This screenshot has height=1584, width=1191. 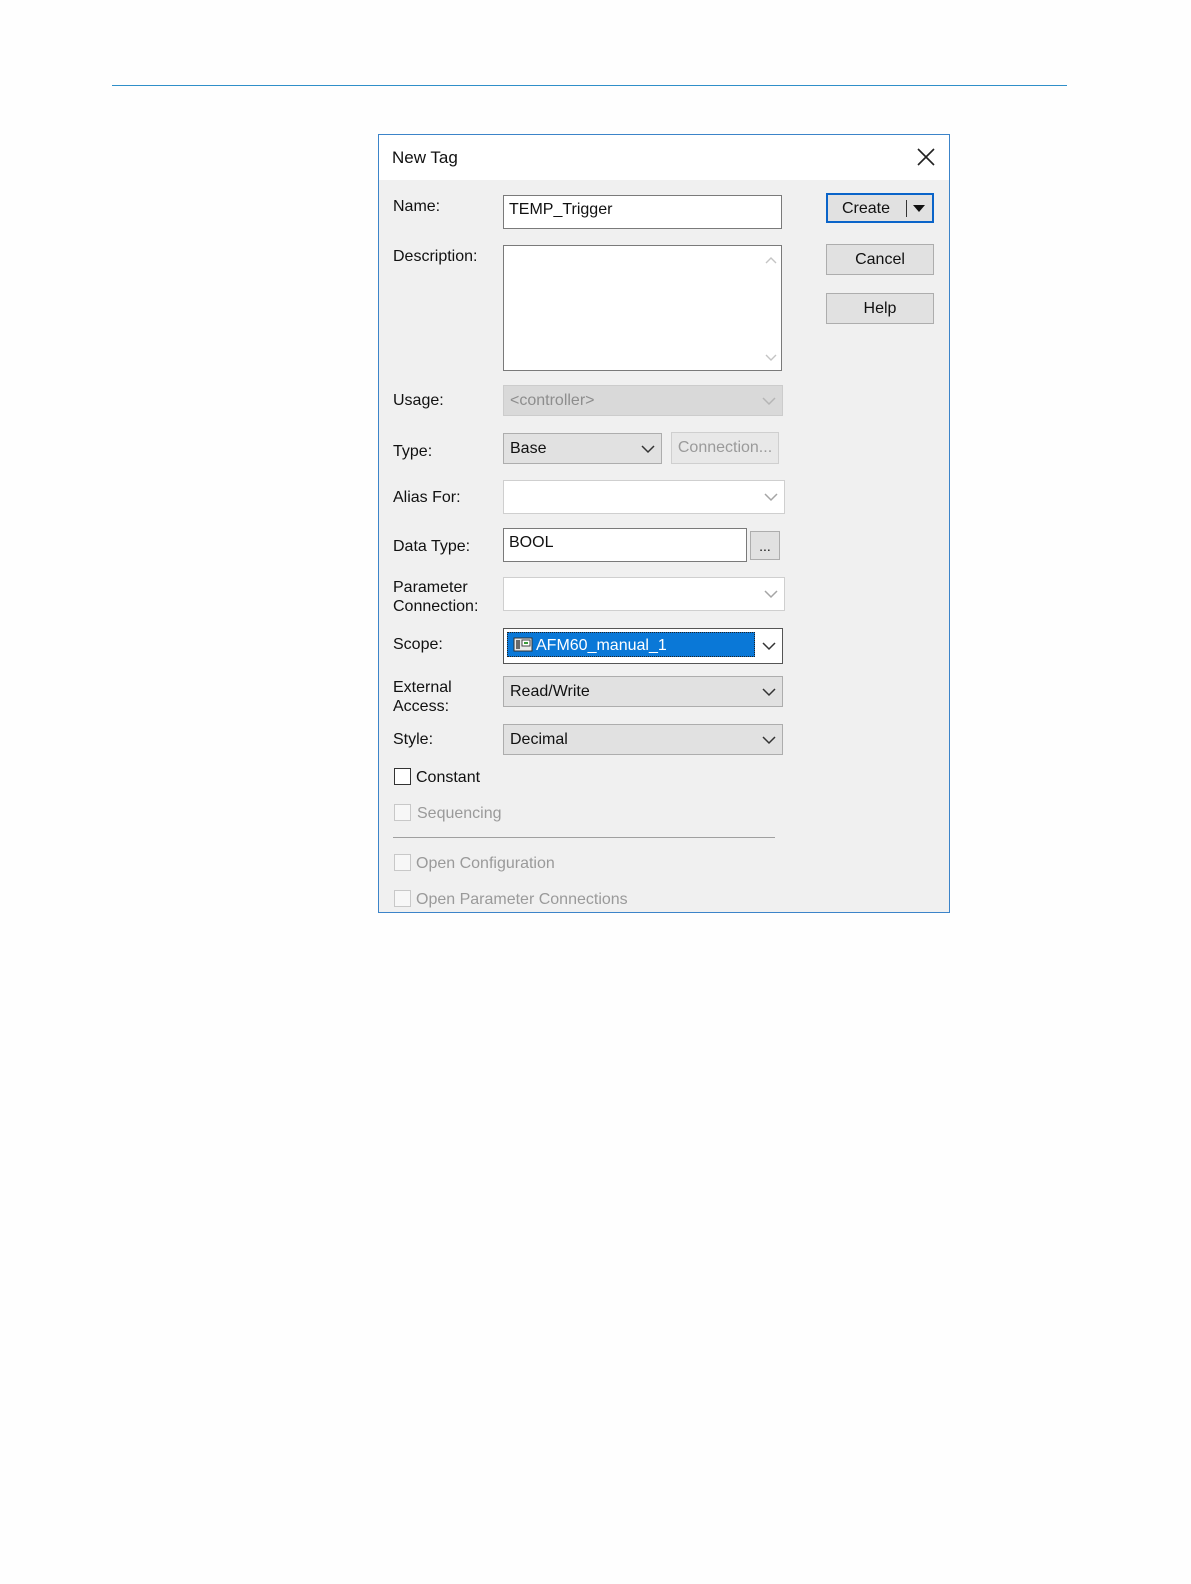 What do you see at coordinates (919, 208) in the screenshot?
I see `dropdown-arrow-icon` at bounding box center [919, 208].